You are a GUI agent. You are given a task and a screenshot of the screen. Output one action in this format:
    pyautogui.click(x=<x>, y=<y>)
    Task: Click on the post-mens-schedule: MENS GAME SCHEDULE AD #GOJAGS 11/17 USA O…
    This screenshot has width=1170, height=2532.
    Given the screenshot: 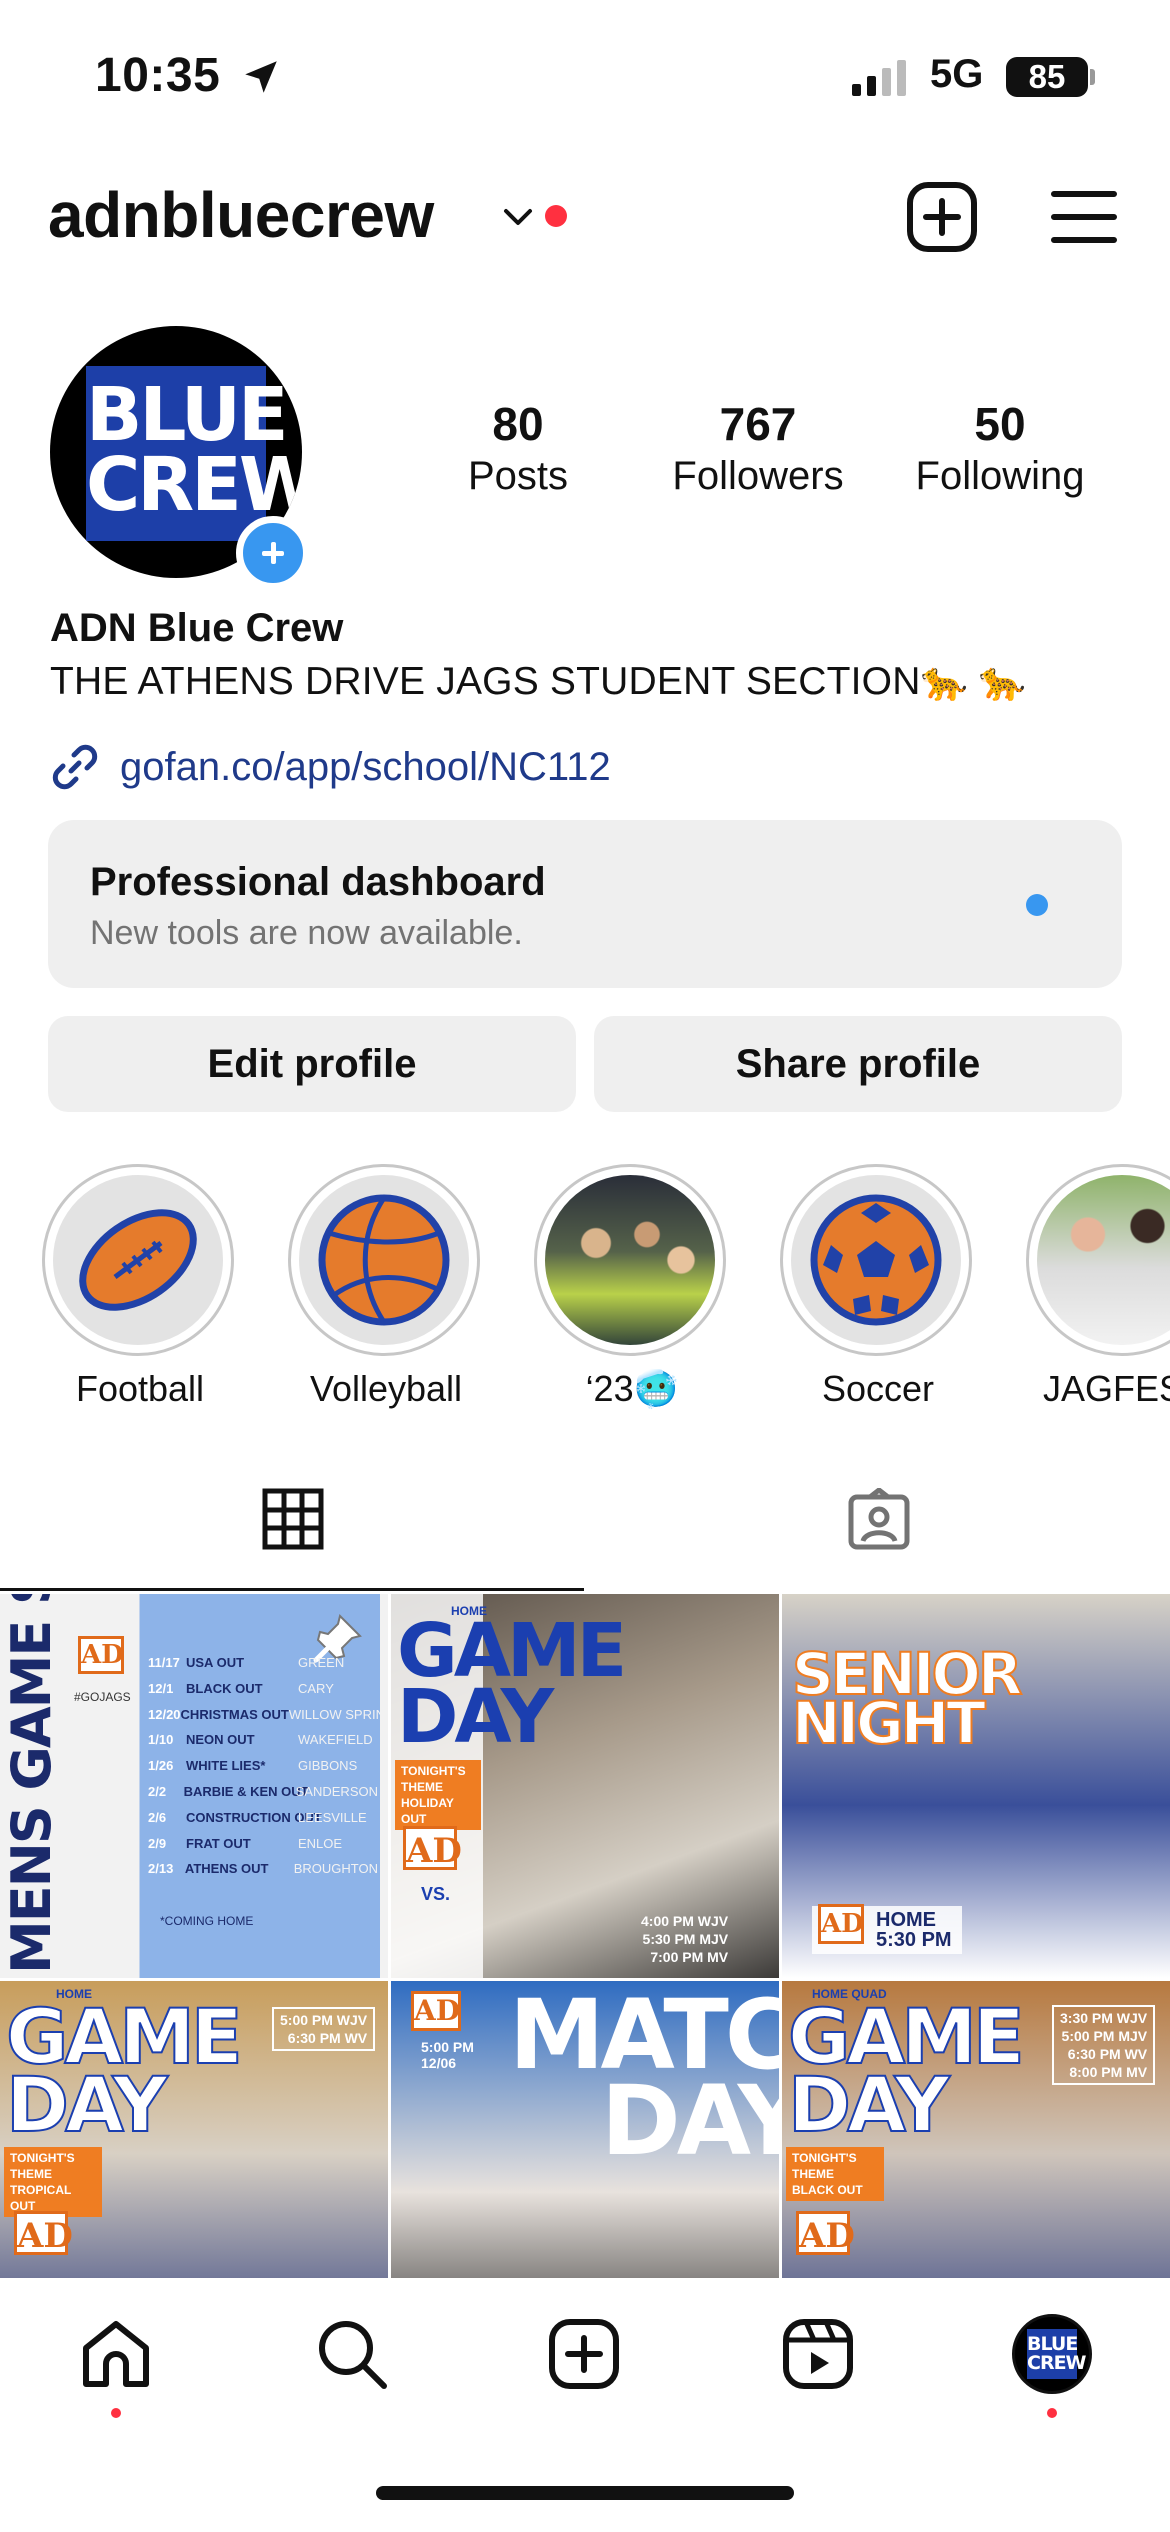 What is the action you would take?
    pyautogui.click(x=194, y=1786)
    